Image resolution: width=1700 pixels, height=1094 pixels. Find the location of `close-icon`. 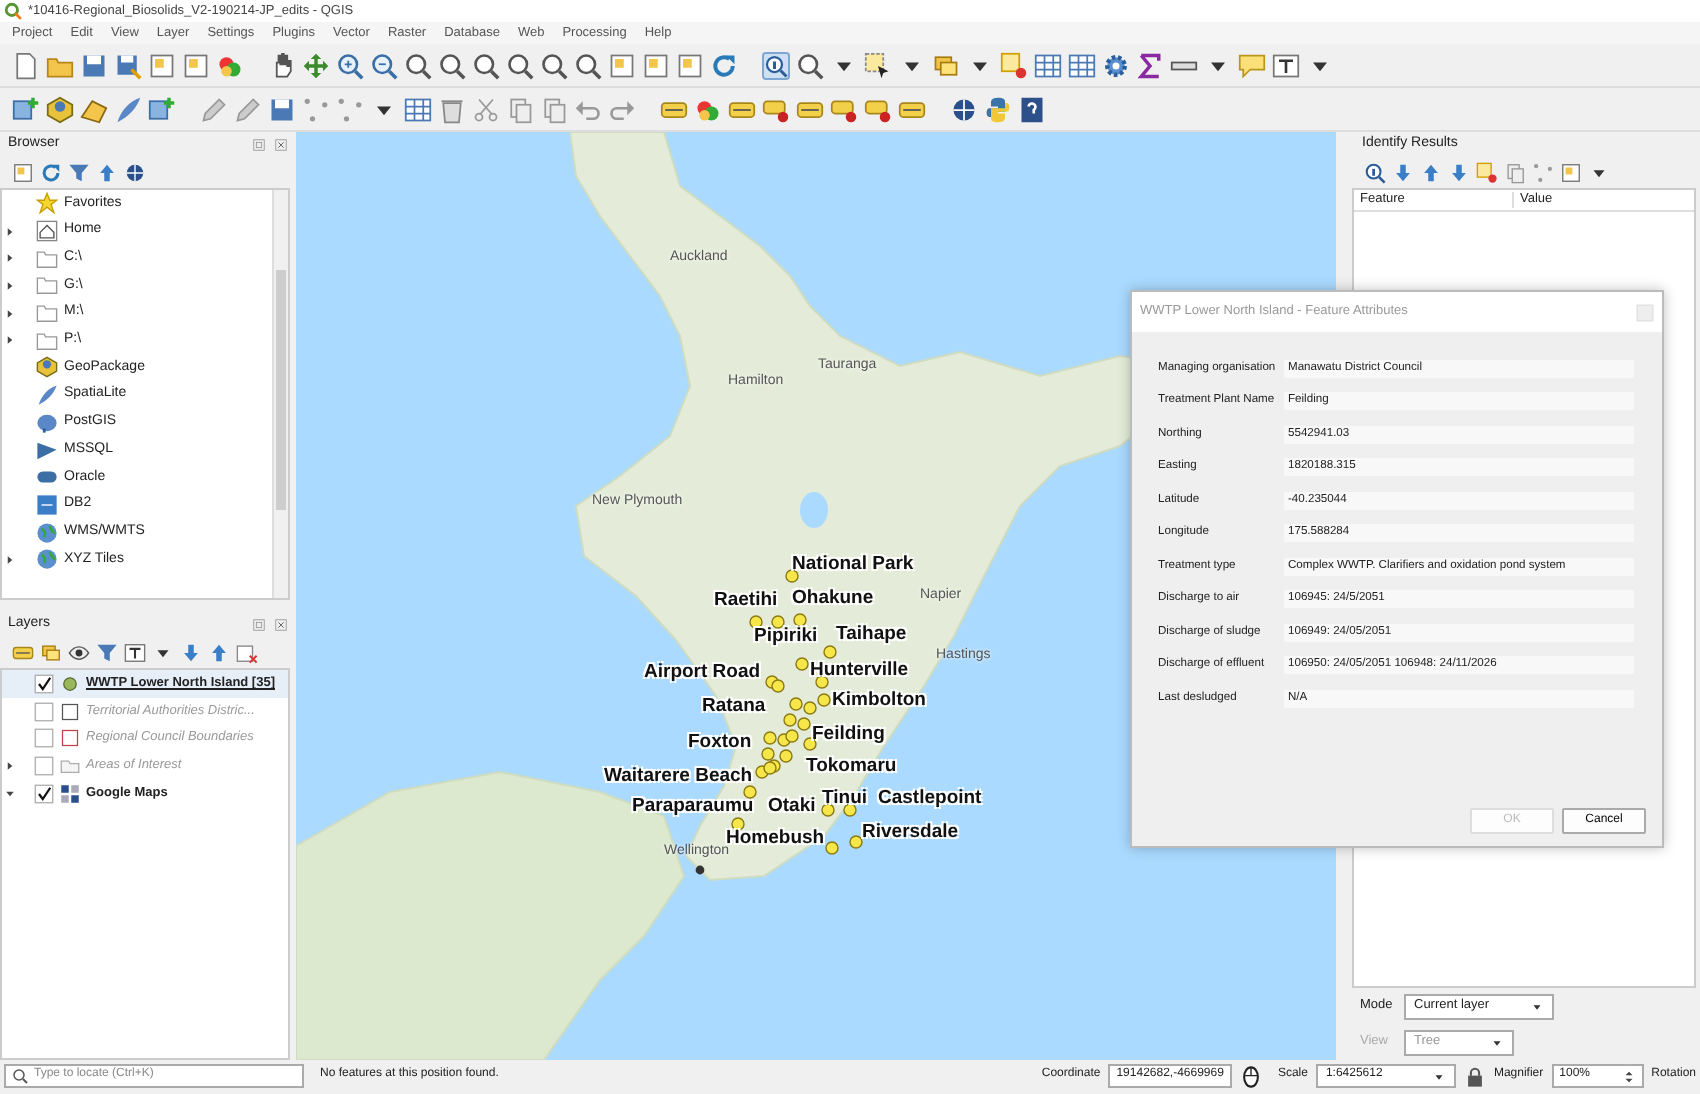

close-icon is located at coordinates (281, 144).